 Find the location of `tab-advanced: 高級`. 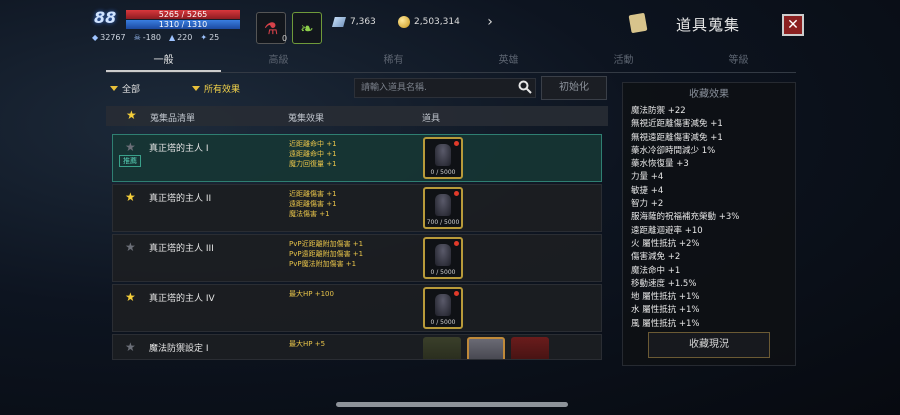

tab-advanced: 高級 is located at coordinates (278, 62).